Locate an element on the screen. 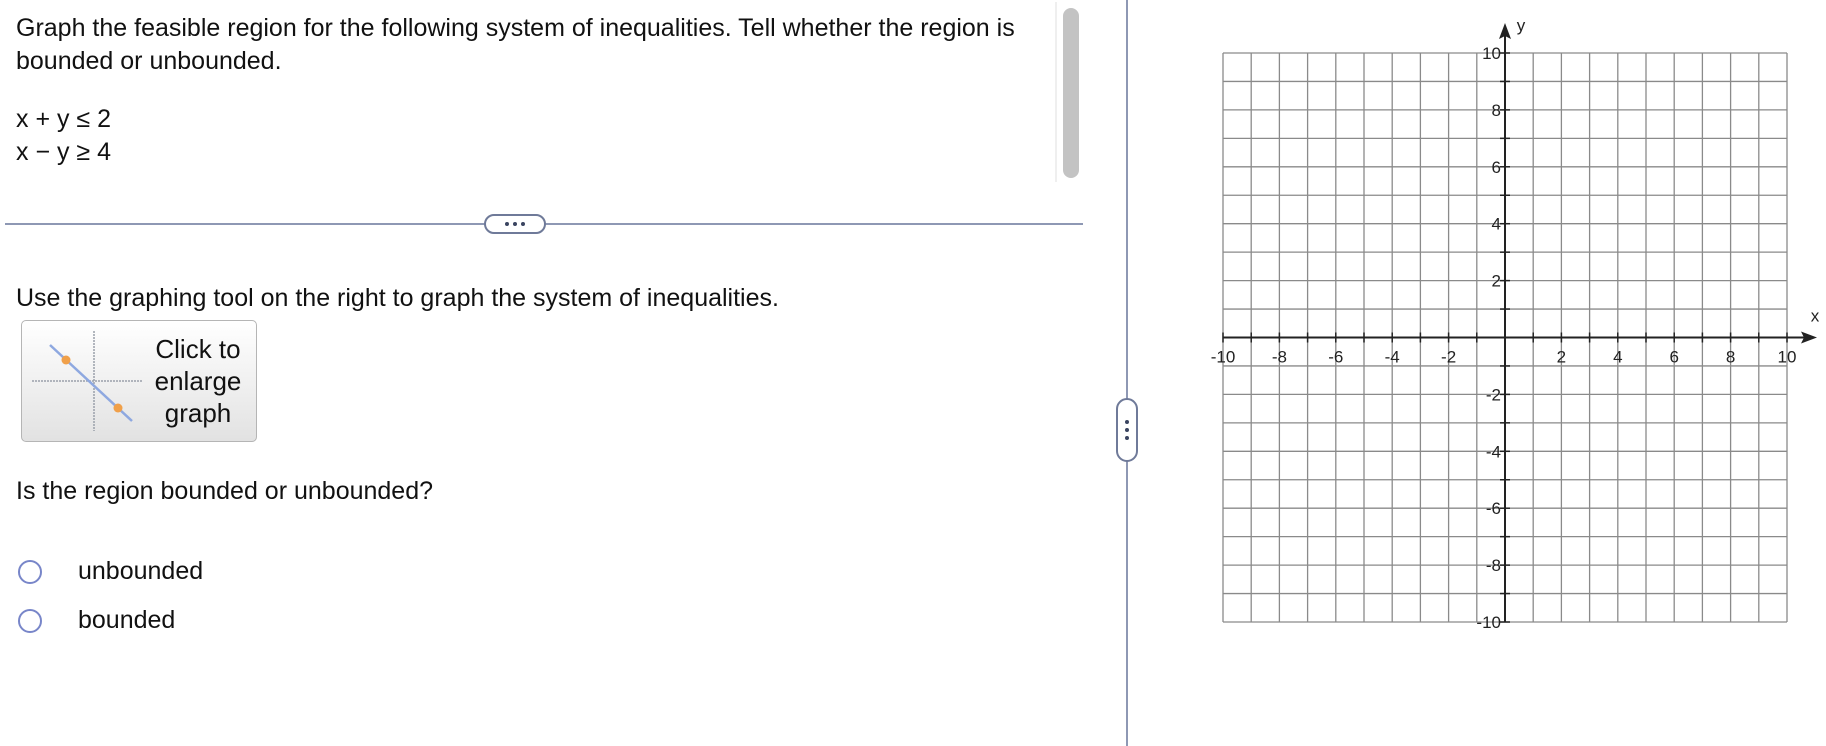 The width and height of the screenshot is (1826, 746). y-tick-label: 2 is located at coordinates (1496, 281).